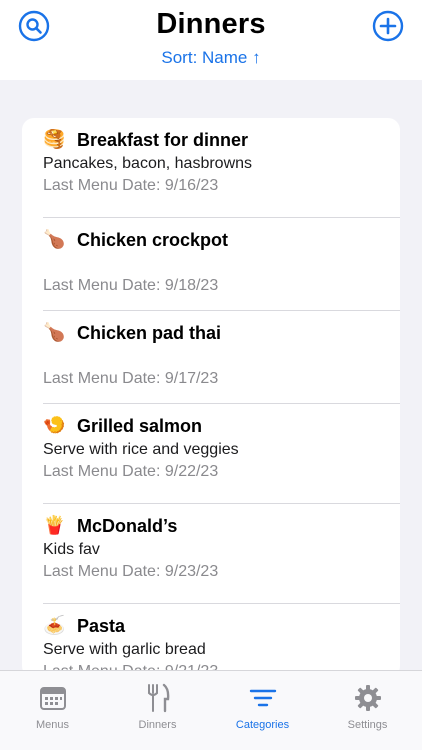 This screenshot has height=750, width=422. I want to click on tab-bar: Menus Dinners Categories Settings, so click(211, 710).